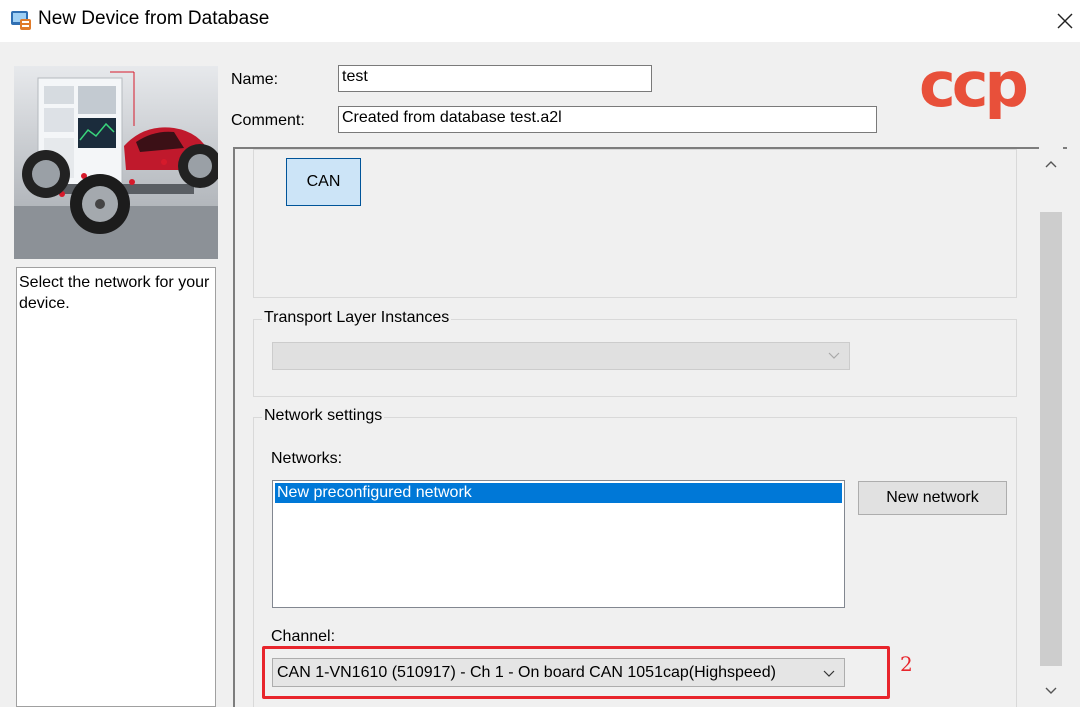 The width and height of the screenshot is (1080, 707). I want to click on device-preview-image, so click(116, 162).